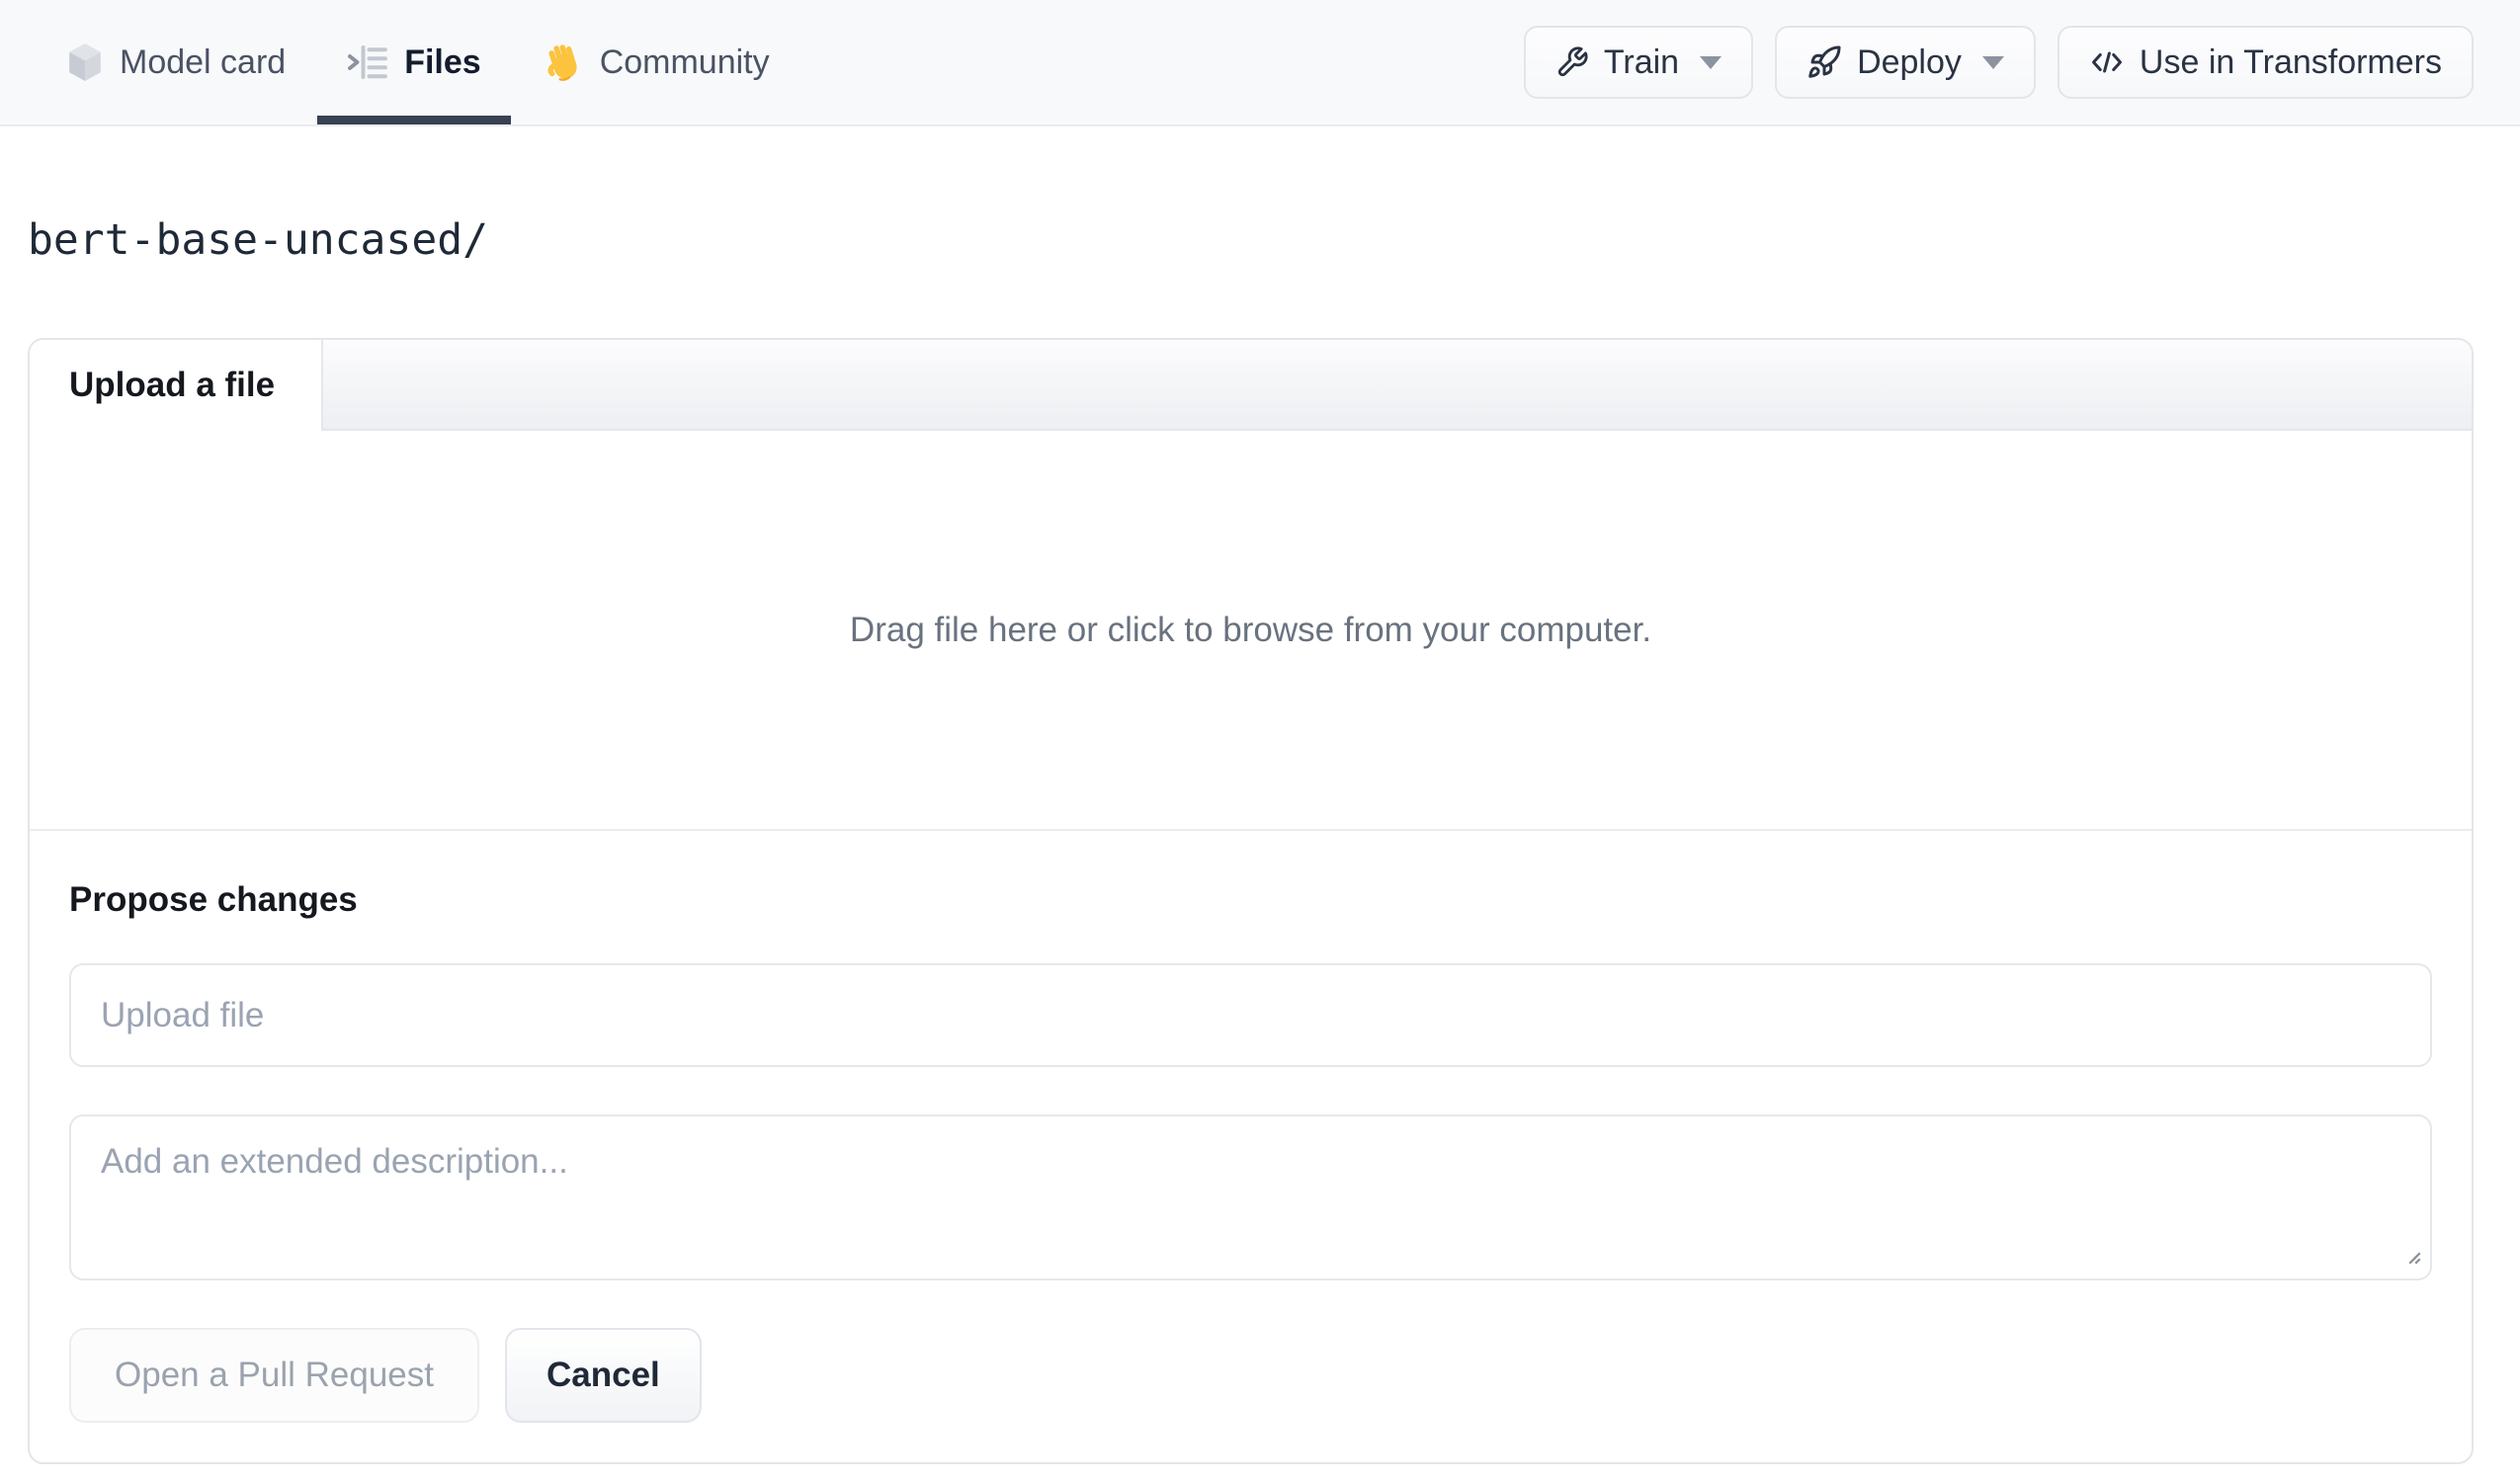  What do you see at coordinates (1909, 61) in the screenshot?
I see `deploy-button-label: Deploy` at bounding box center [1909, 61].